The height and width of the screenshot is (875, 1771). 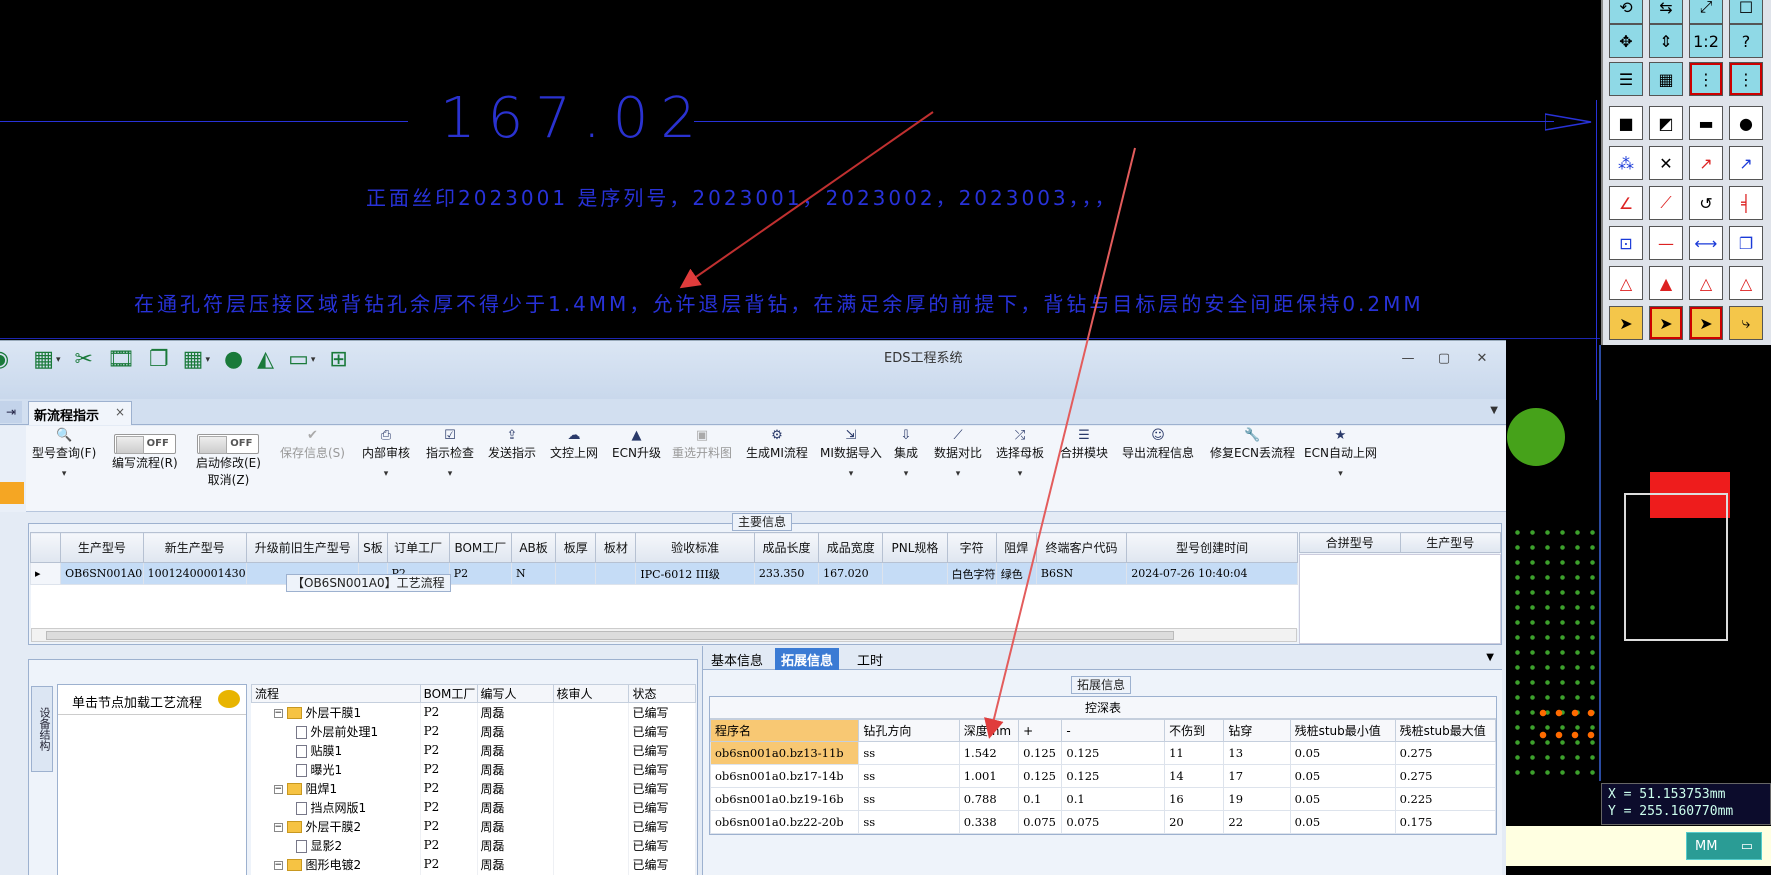 I want to click on tree-row: 挡点网版1 P2 周磊 已编写, so click(x=473, y=807).